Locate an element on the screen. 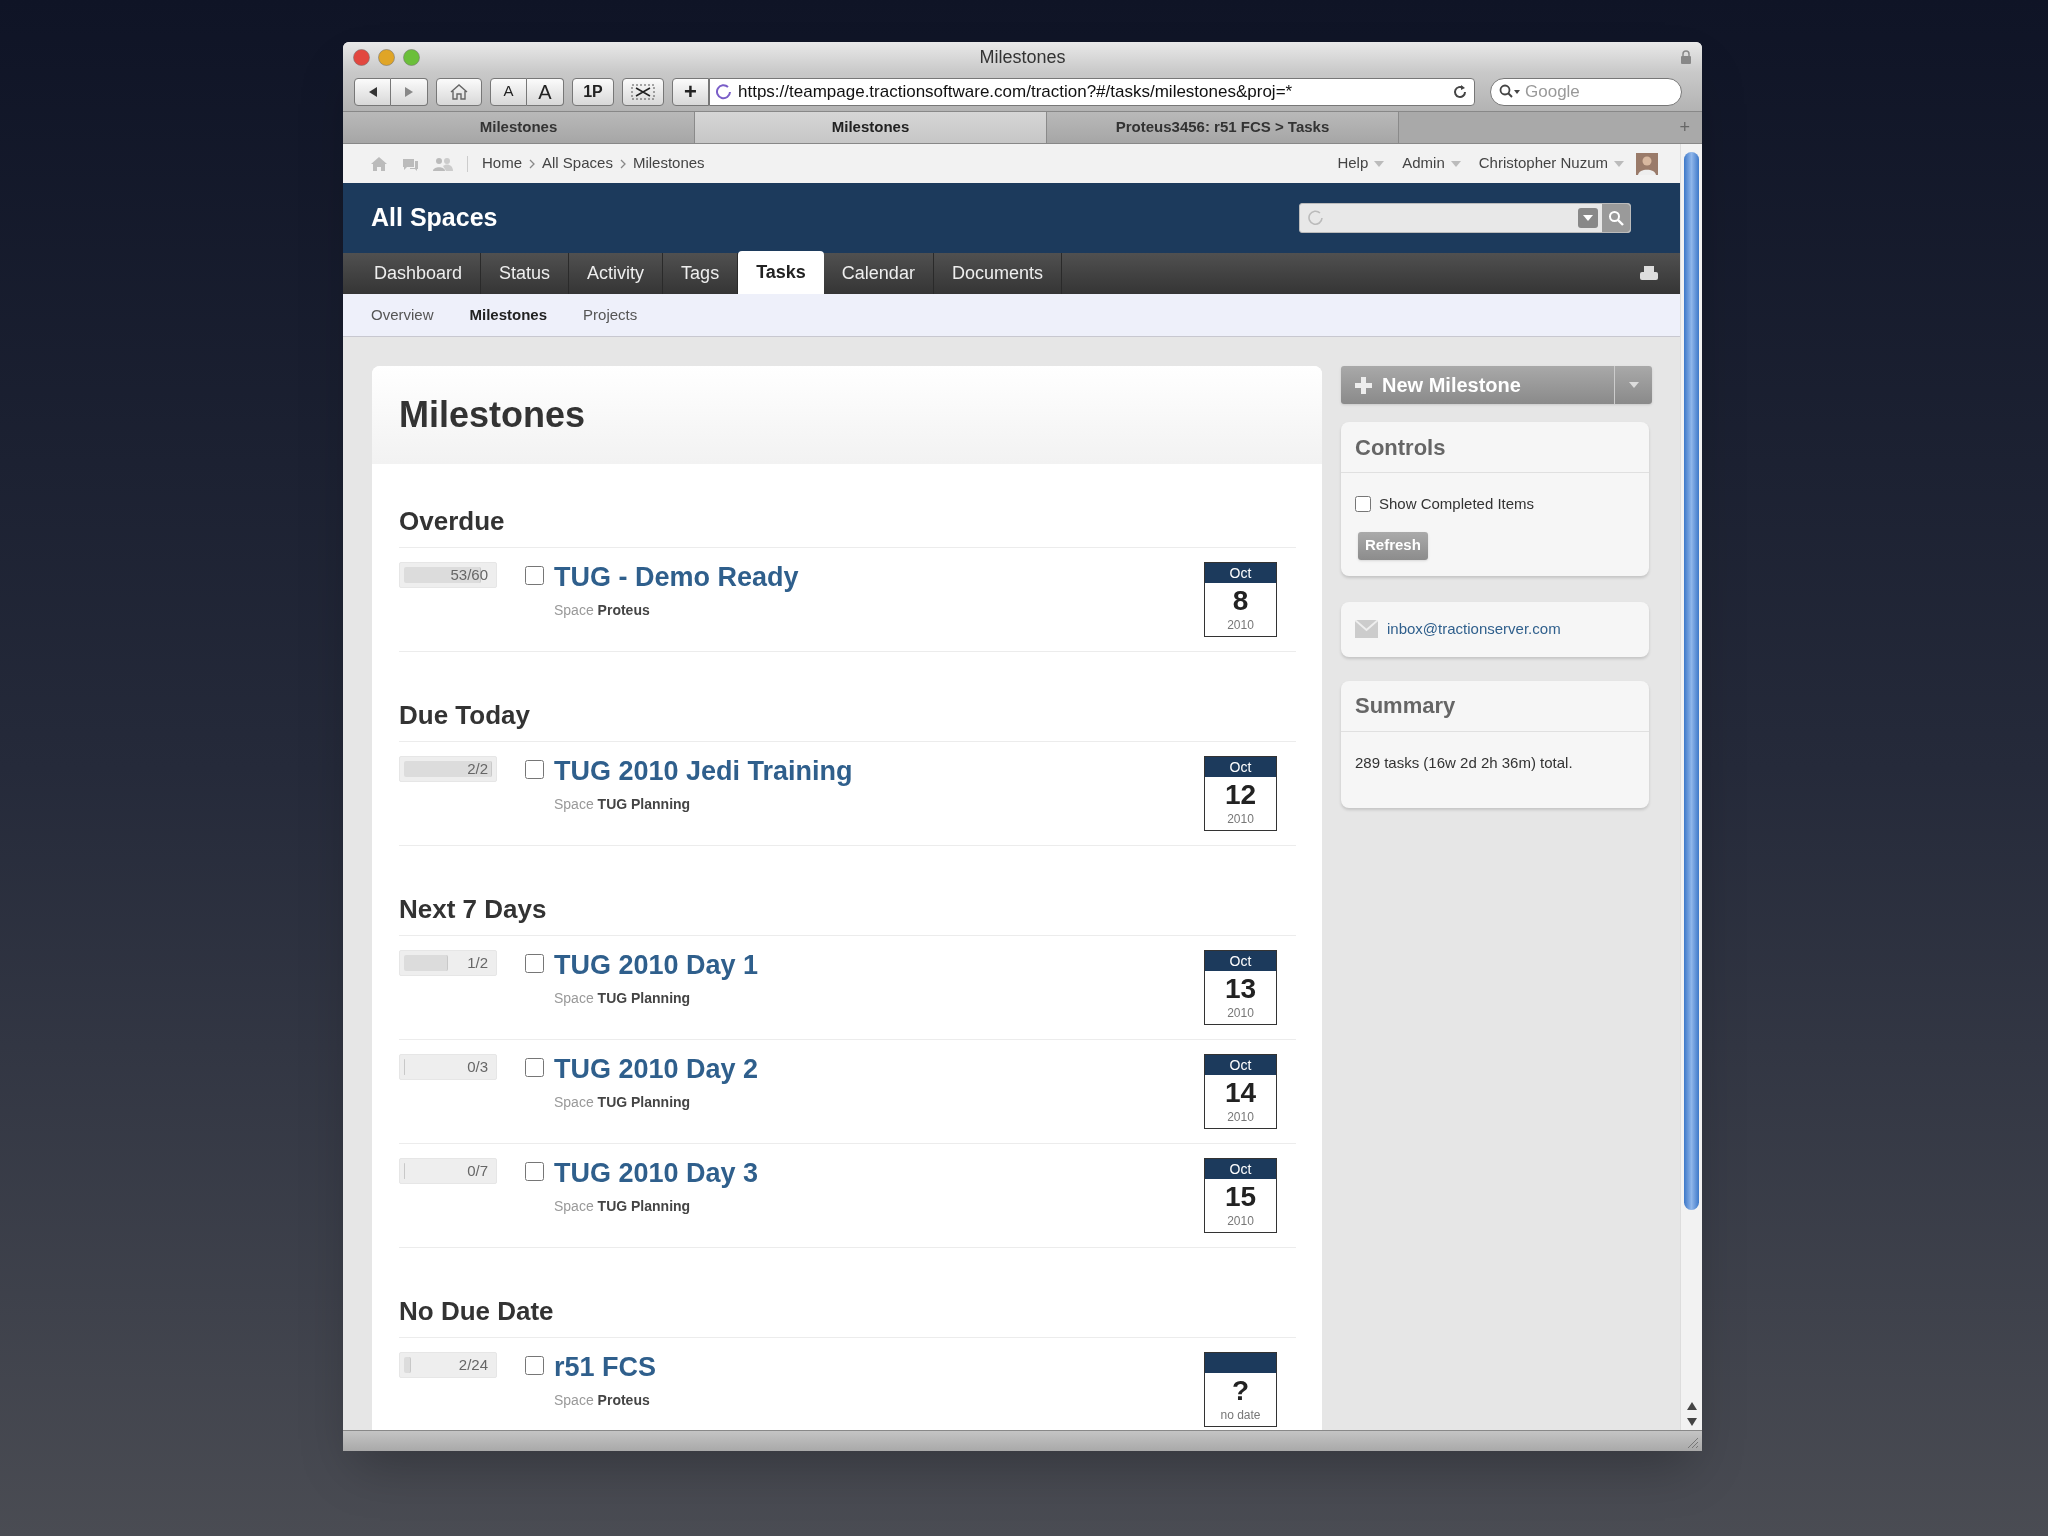 The height and width of the screenshot is (1536, 2048). resize-grip-icon is located at coordinates (1693, 1443).